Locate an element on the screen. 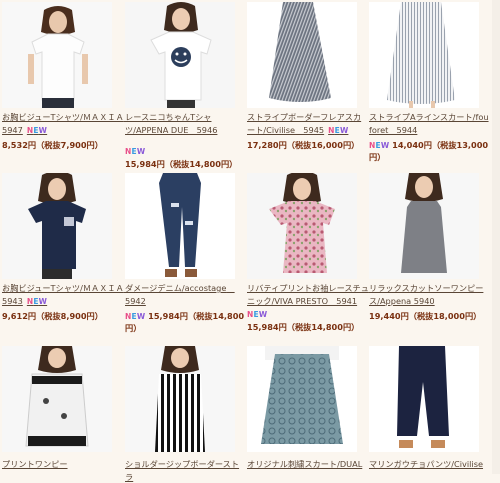 This screenshot has height=483, width=500. product-title-link: リラックスカットソーワンピース/Appena 5940 is located at coordinates (430, 294).